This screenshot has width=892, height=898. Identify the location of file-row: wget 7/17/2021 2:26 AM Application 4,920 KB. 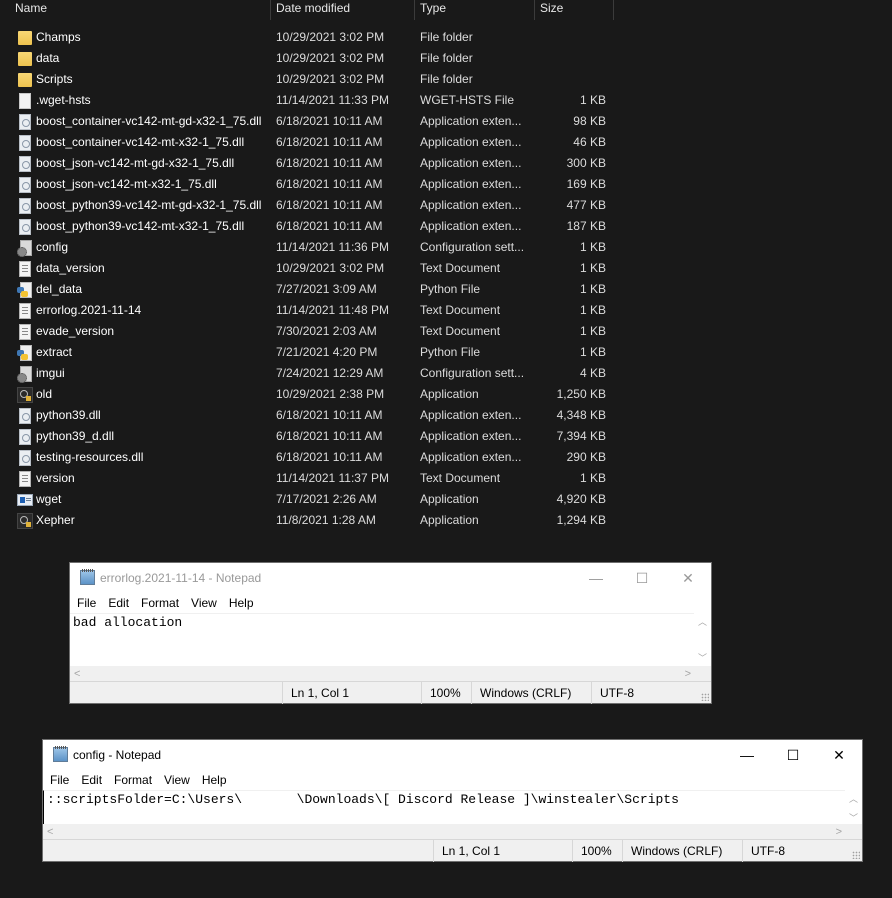
(310, 499).